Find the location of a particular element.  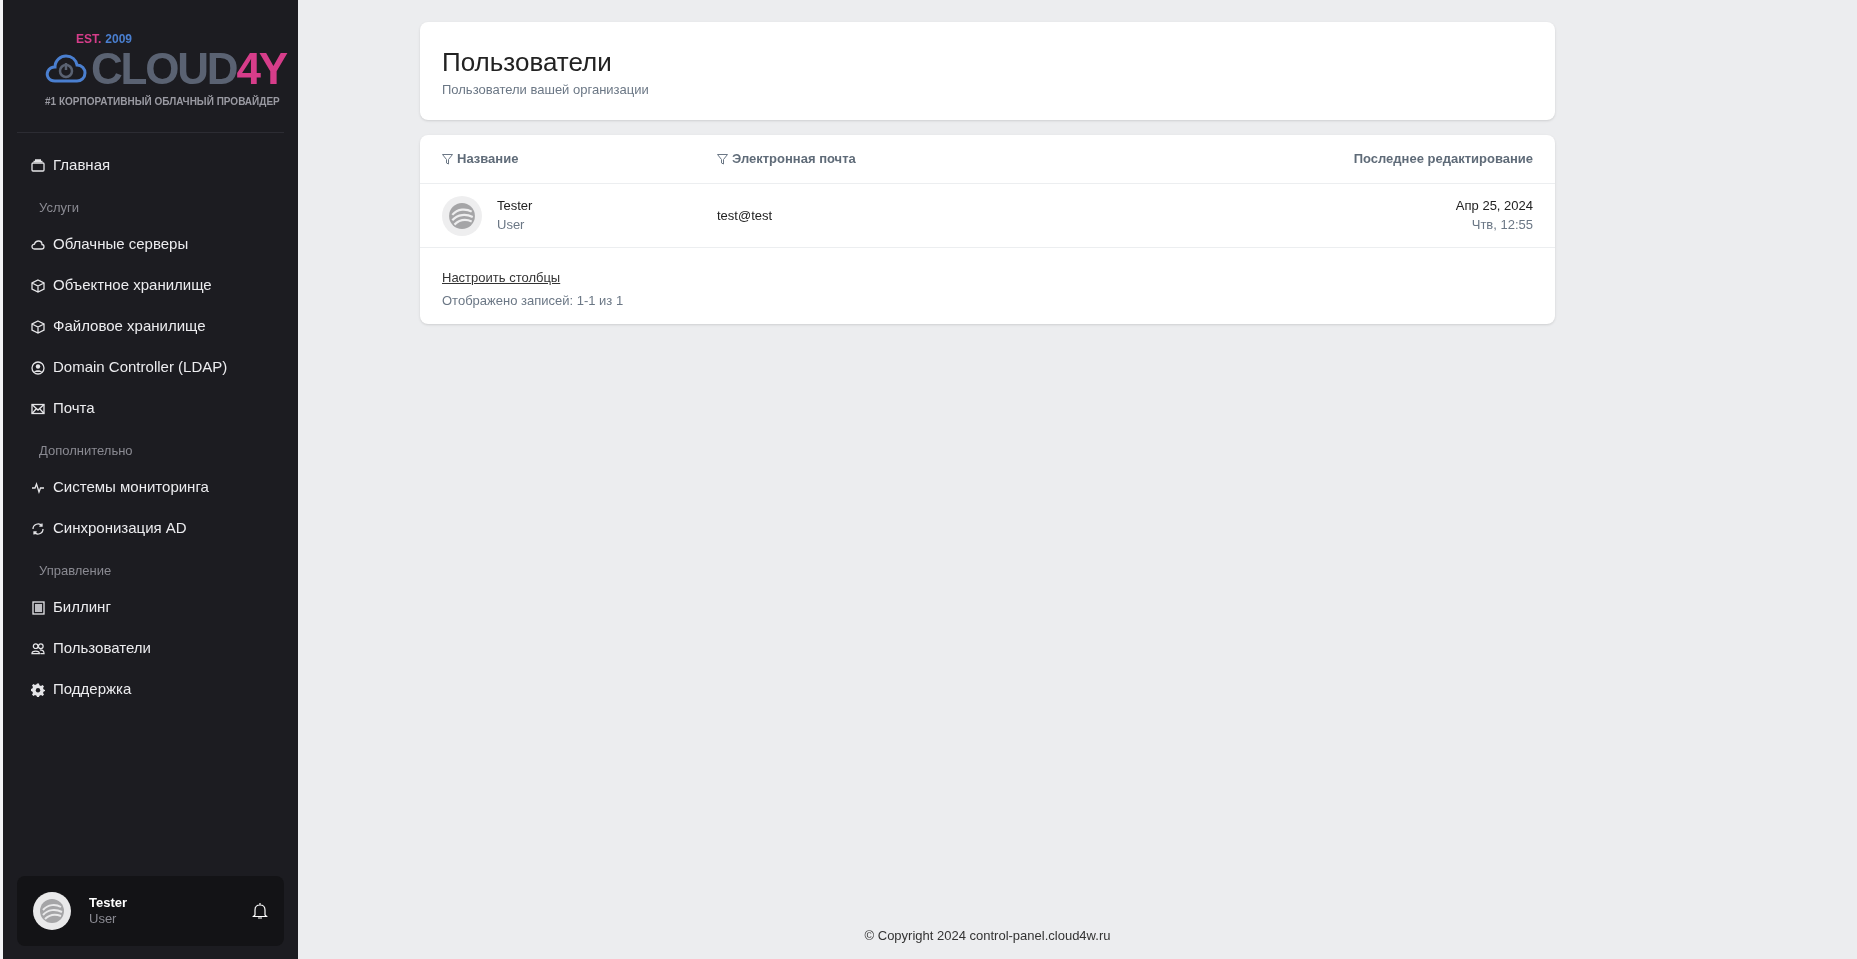

logo-brand-text: CLOUD is located at coordinates (164, 69).